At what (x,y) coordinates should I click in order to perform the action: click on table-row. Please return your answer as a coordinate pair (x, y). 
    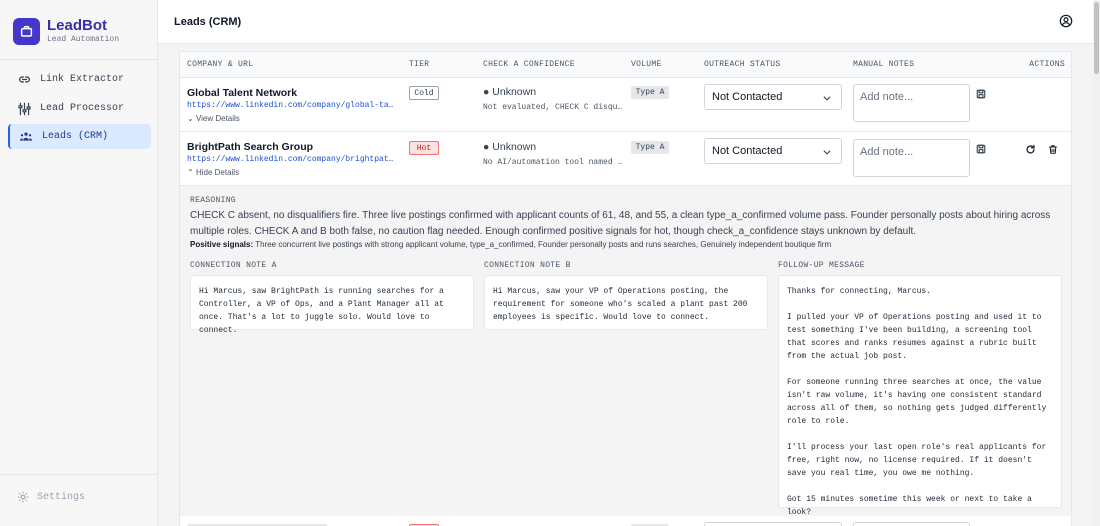
    Looking at the image, I should click on (625, 521).